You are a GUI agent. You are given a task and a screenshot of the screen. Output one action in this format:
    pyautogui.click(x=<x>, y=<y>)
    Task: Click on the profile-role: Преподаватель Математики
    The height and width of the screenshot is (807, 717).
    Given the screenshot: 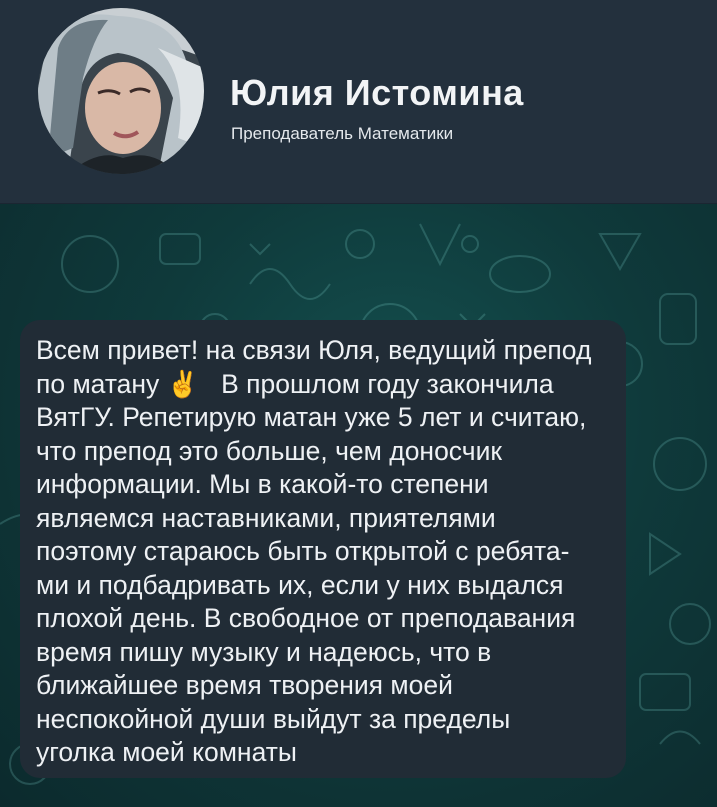 What is the action you would take?
    pyautogui.click(x=342, y=133)
    